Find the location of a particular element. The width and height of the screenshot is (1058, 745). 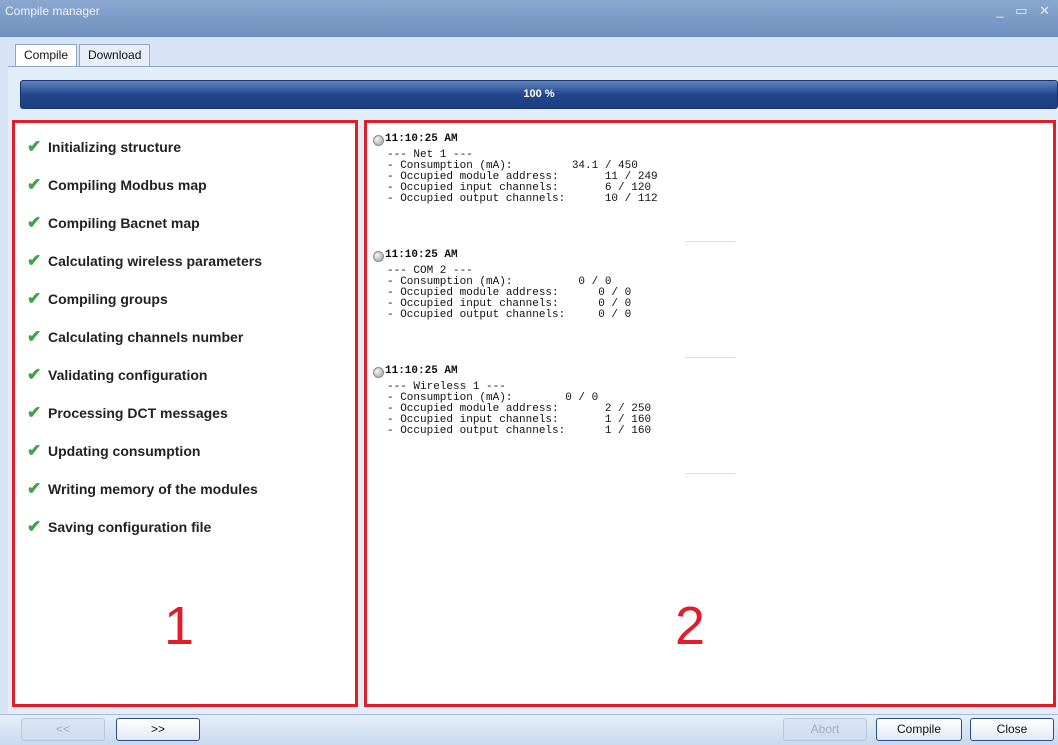

bottom-toolbar: << >> Abort Compile Close is located at coordinates (529, 729).